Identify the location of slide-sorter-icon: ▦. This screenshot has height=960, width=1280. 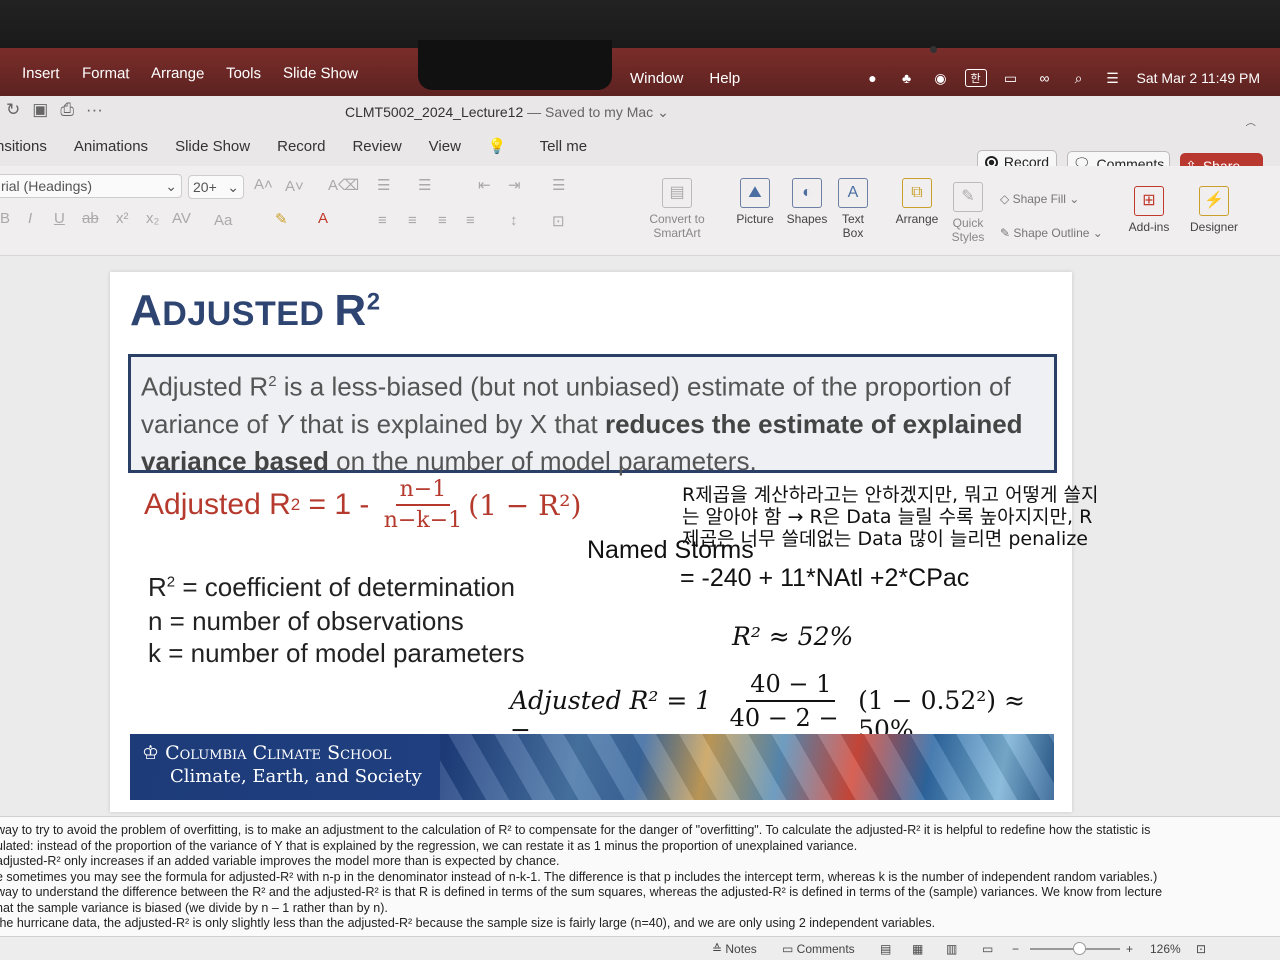
(917, 949).